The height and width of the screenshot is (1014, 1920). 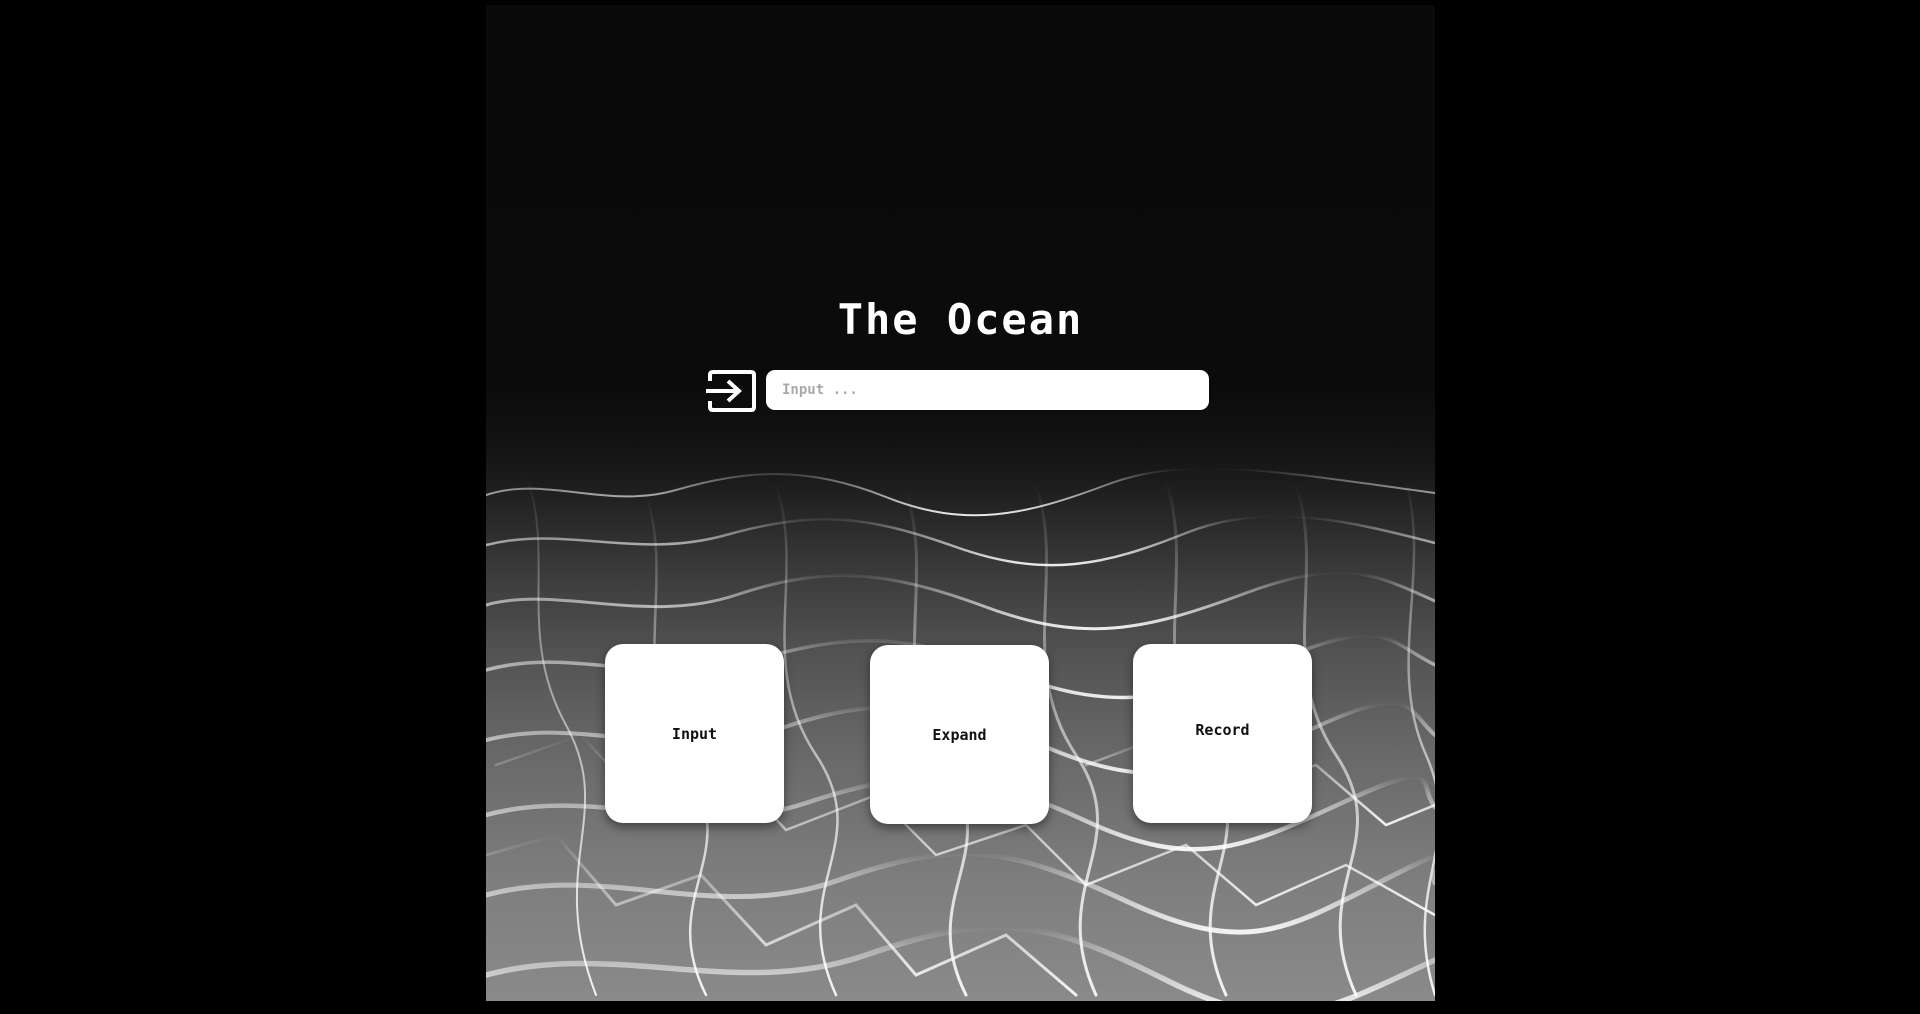 What do you see at coordinates (960, 319) in the screenshot?
I see `page-title: The Ocean` at bounding box center [960, 319].